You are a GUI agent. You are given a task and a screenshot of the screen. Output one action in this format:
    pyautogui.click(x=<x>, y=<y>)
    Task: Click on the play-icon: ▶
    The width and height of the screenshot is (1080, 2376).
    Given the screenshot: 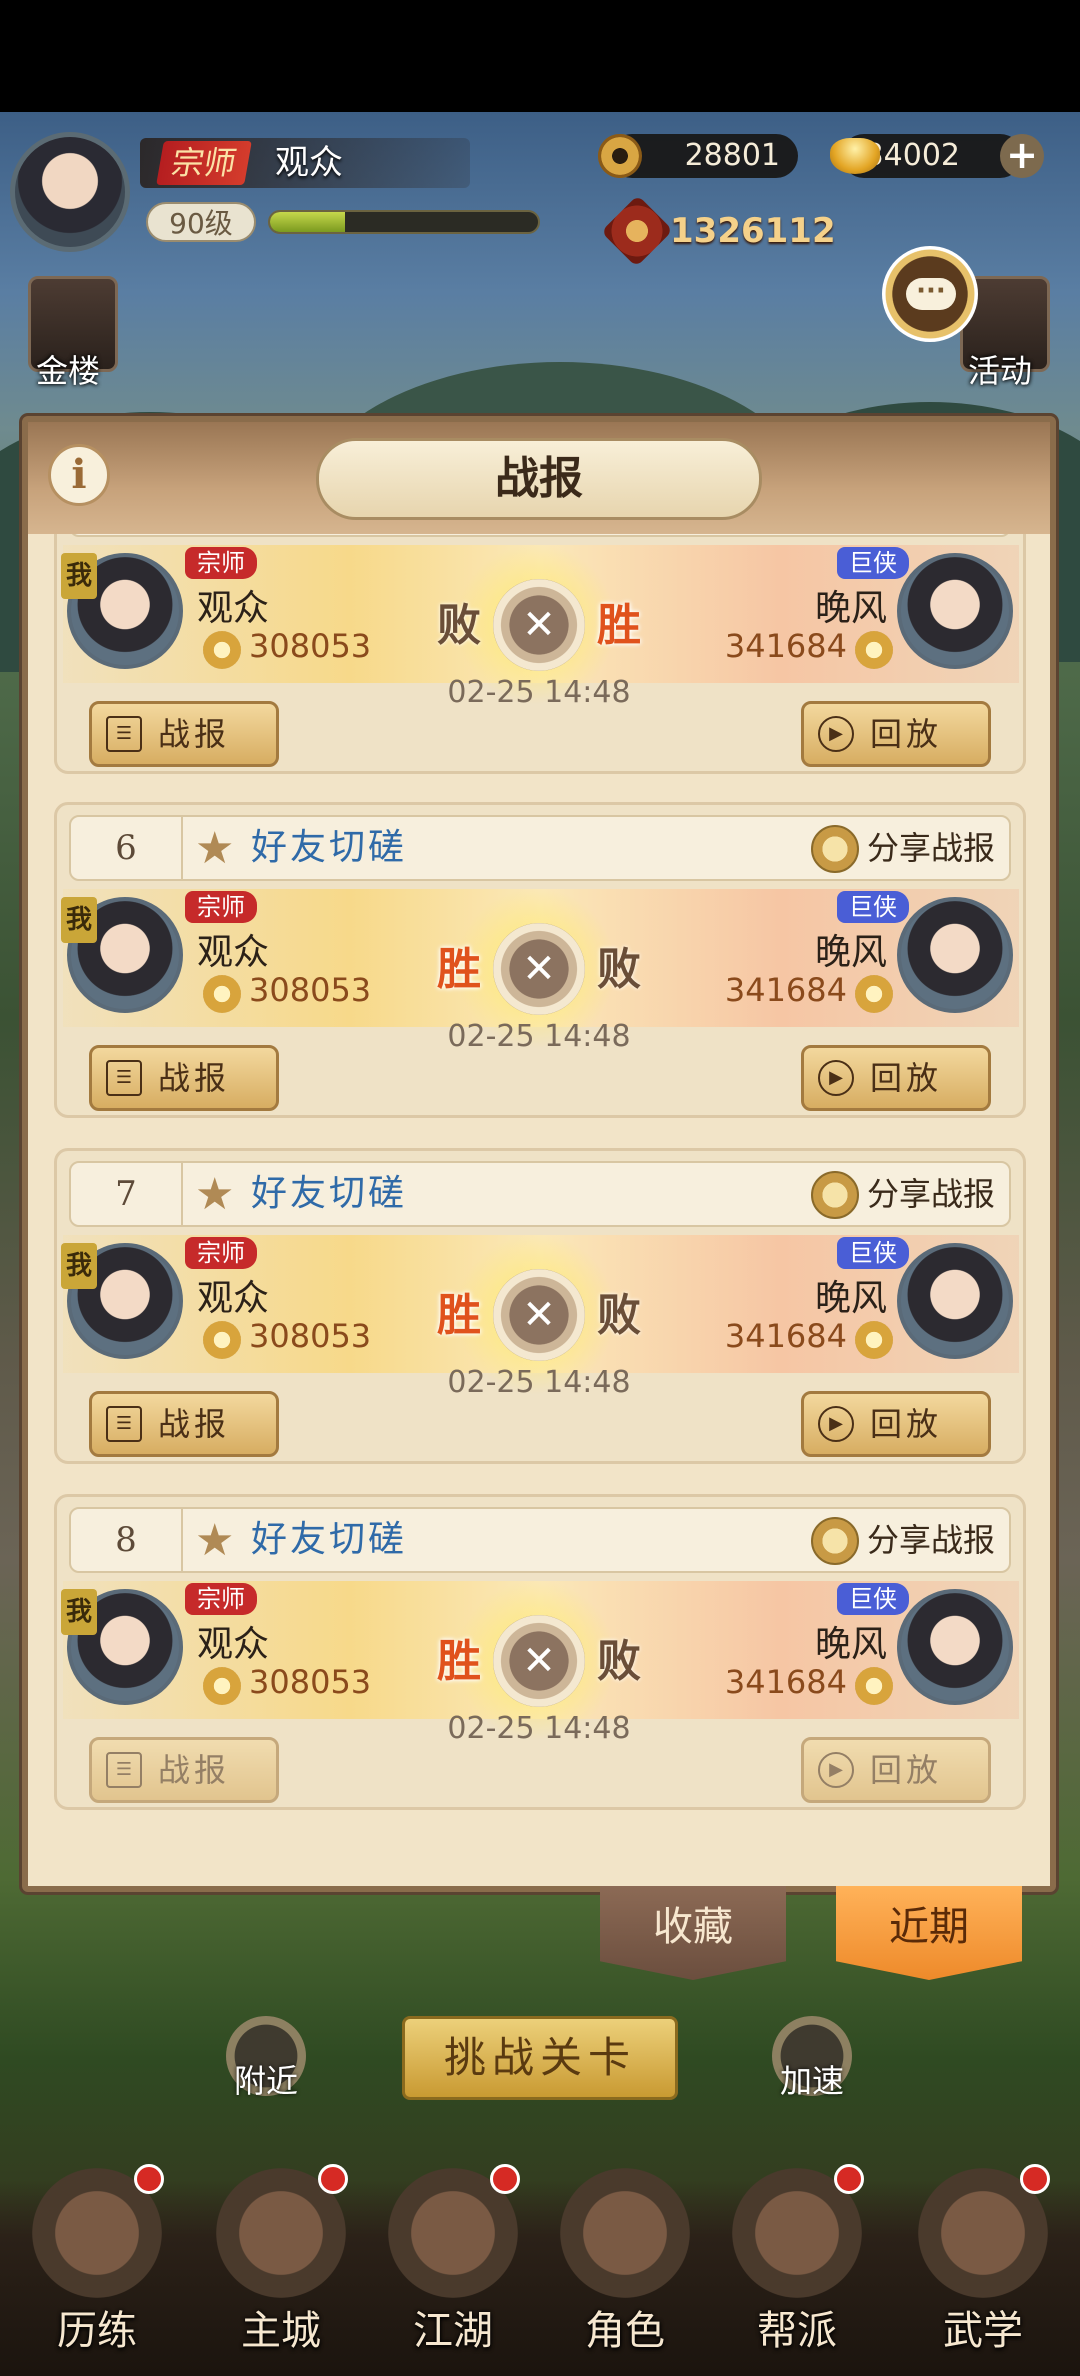 What is the action you would take?
    pyautogui.click(x=836, y=1424)
    